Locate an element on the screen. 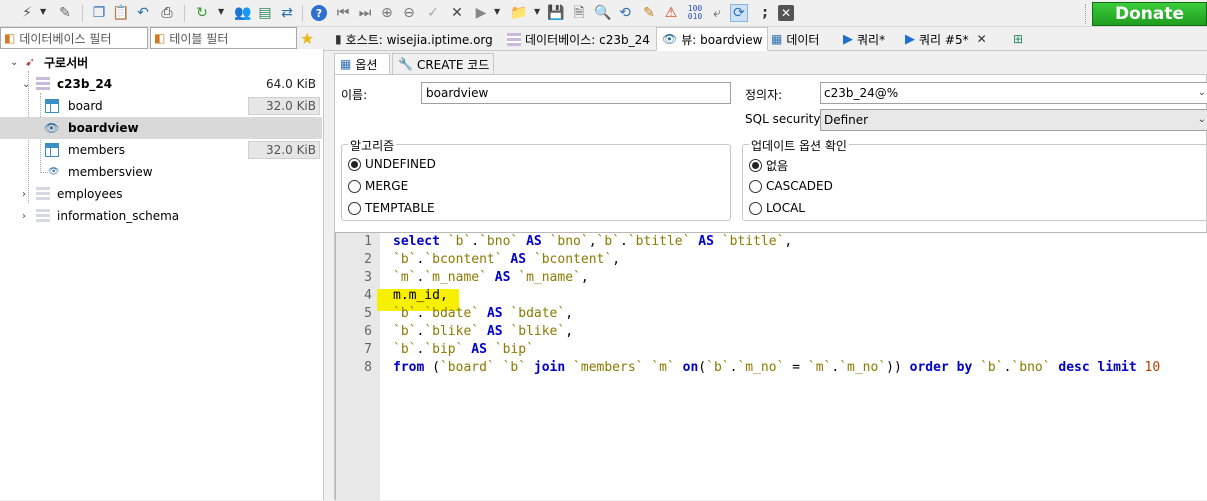  replace-icon: ⟲ is located at coordinates (625, 13).